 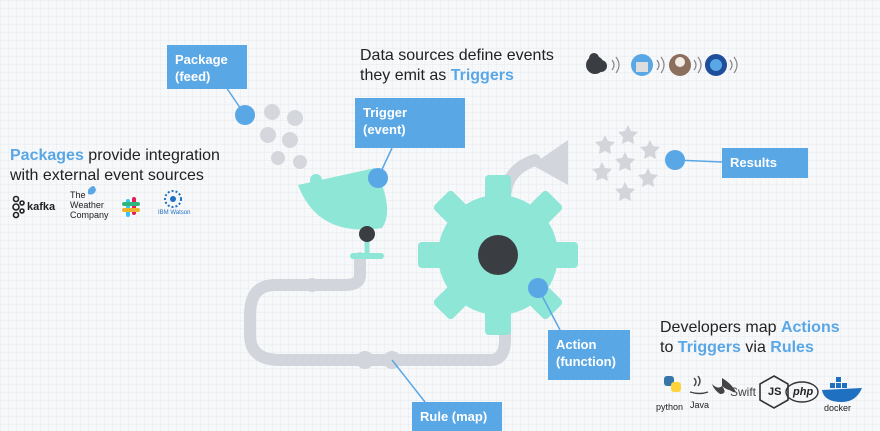 What do you see at coordinates (670, 407) in the screenshot?
I see `python-logo-text: python` at bounding box center [670, 407].